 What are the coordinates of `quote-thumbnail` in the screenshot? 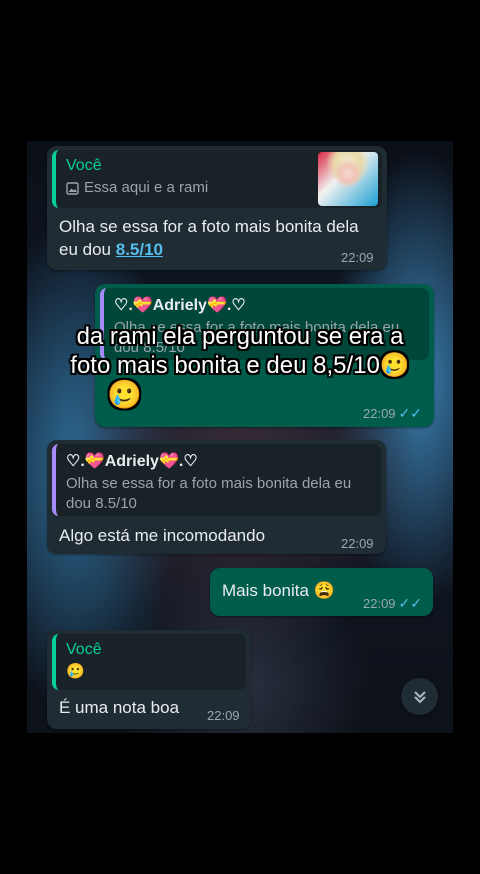 It's located at (348, 179).